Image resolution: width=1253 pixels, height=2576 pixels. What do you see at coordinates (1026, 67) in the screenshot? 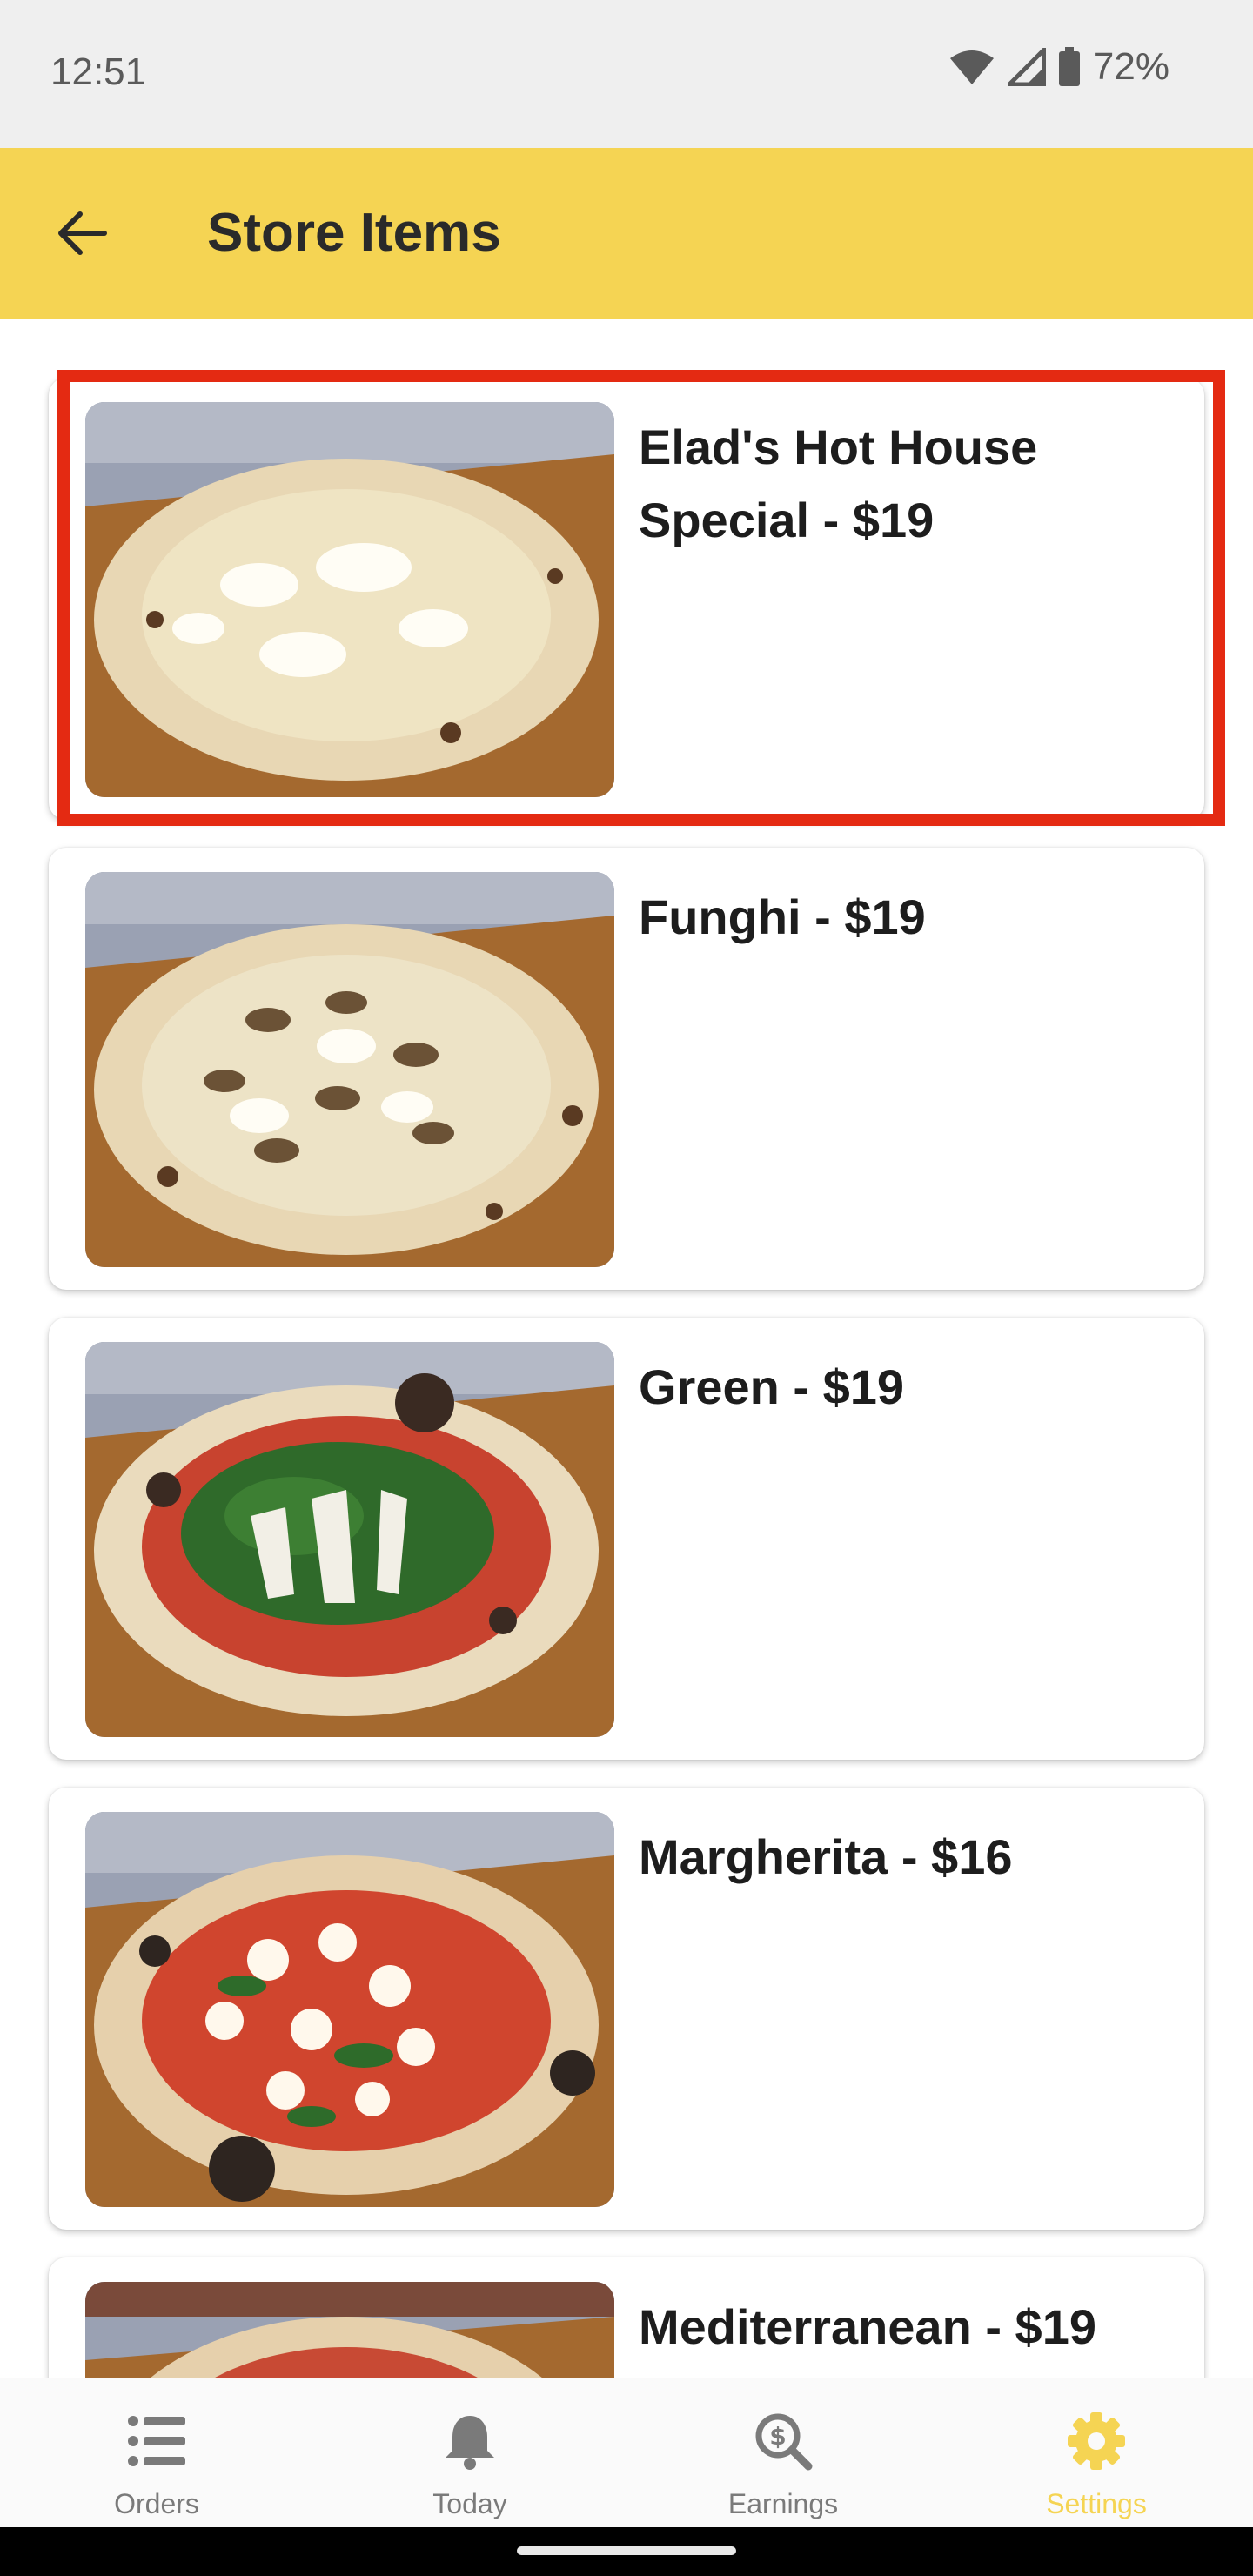
I see `signal-icon` at bounding box center [1026, 67].